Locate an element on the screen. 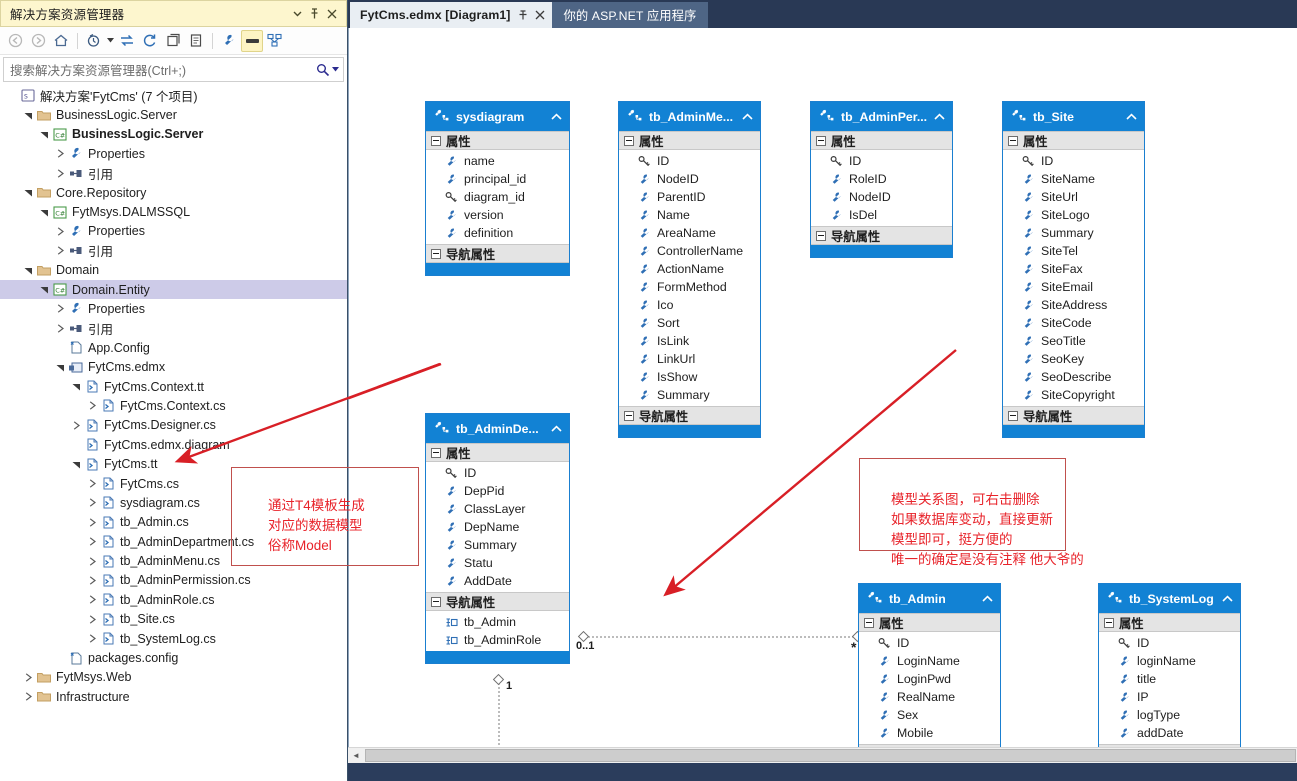 This screenshot has width=1297, height=781. property-row: SiteTel is located at coordinates (1073, 251).